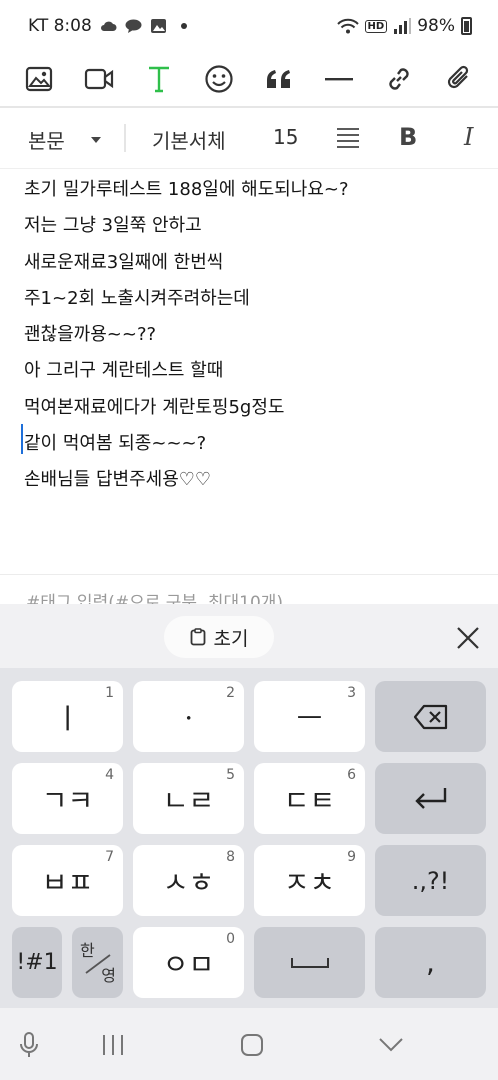  I want to click on key-bieup-pieup: ㅂㅍ 7, so click(67, 880).